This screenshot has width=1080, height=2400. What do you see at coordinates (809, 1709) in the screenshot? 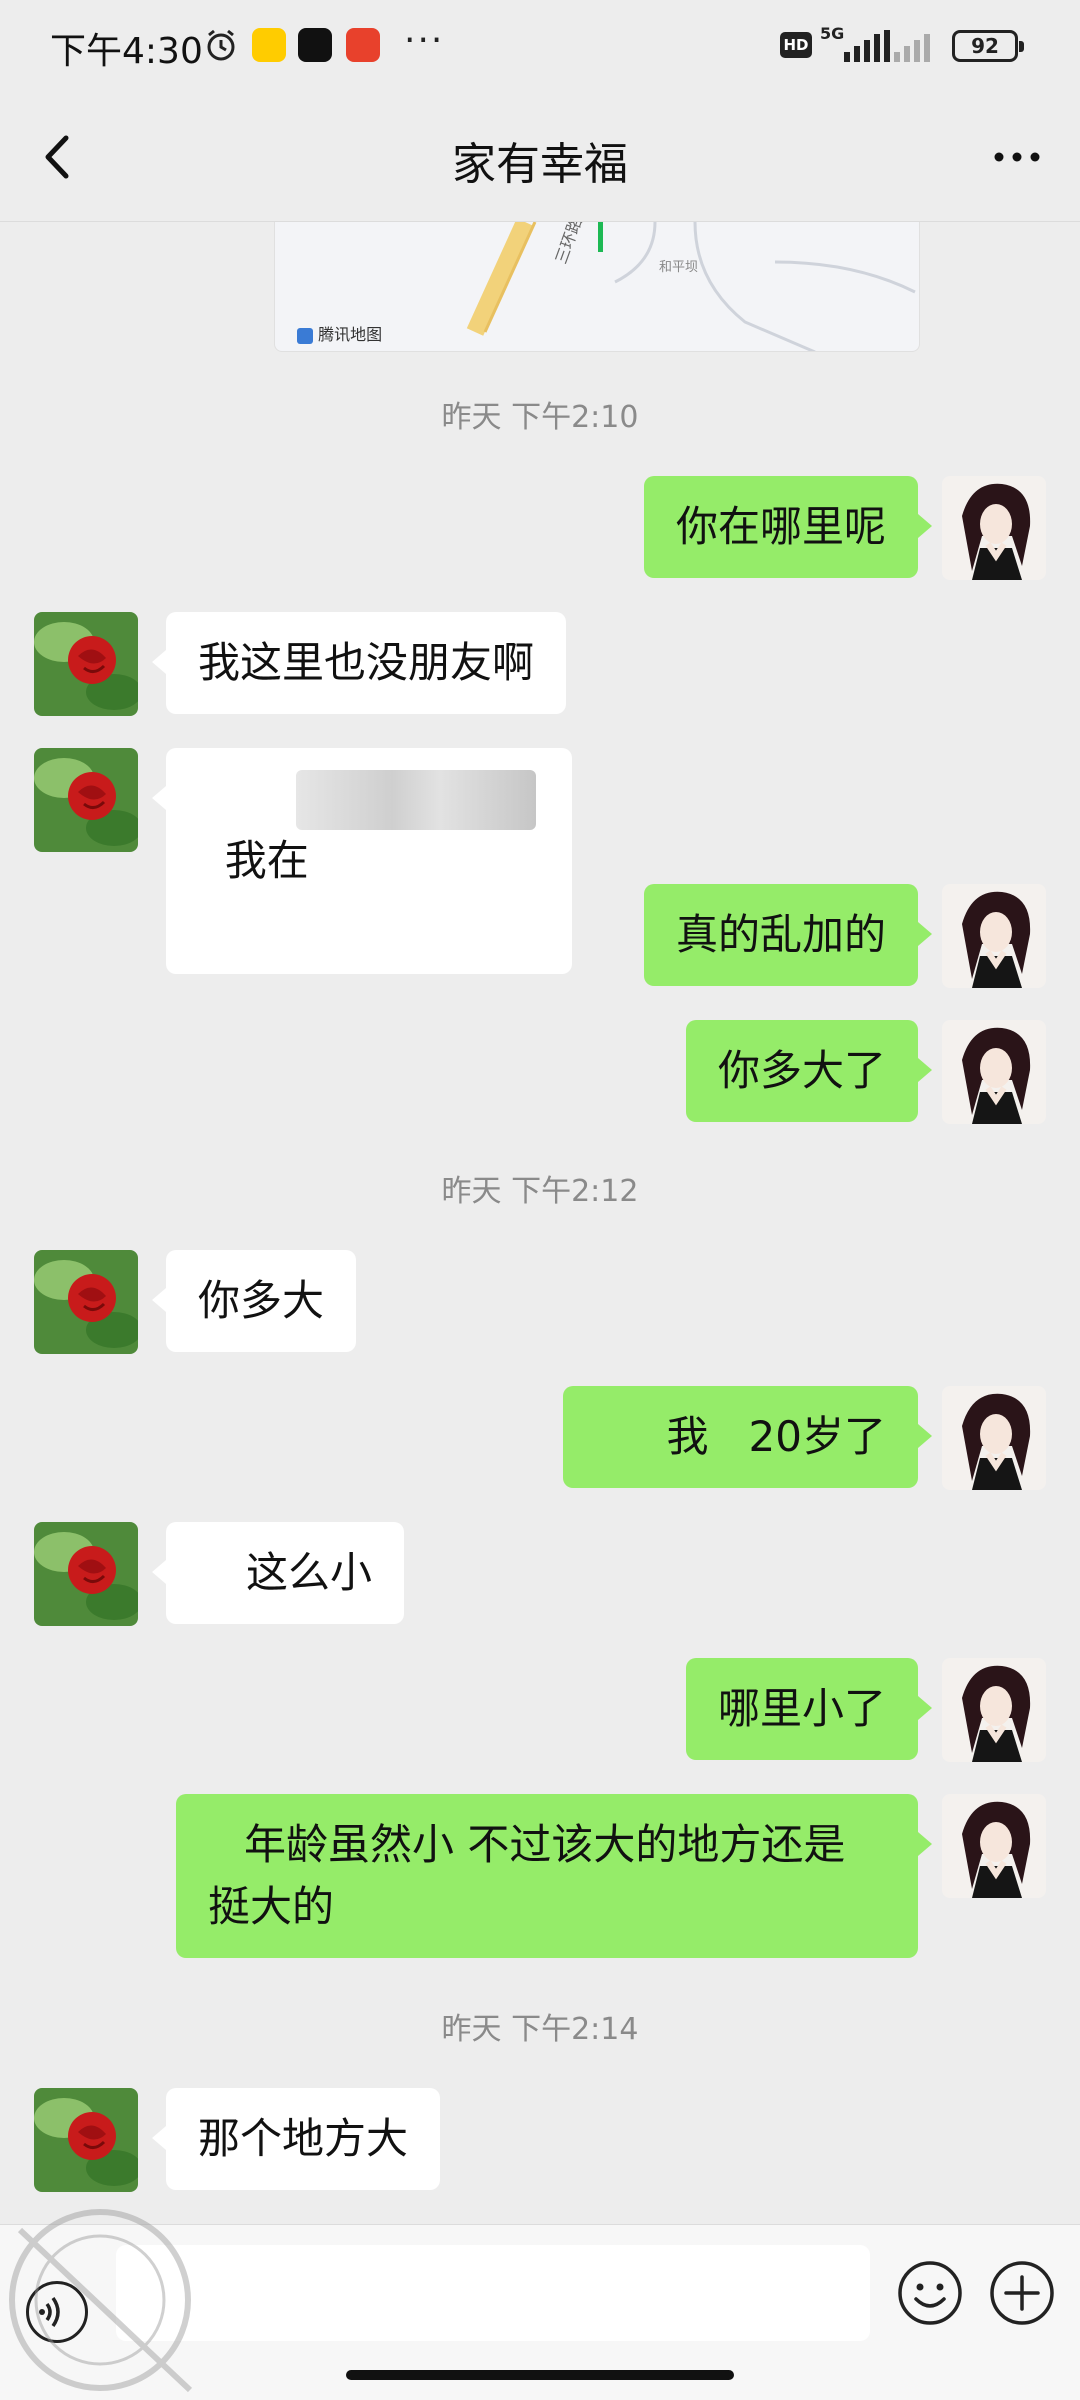
I see `message-bubble-outgoing: 哪里小了` at bounding box center [809, 1709].